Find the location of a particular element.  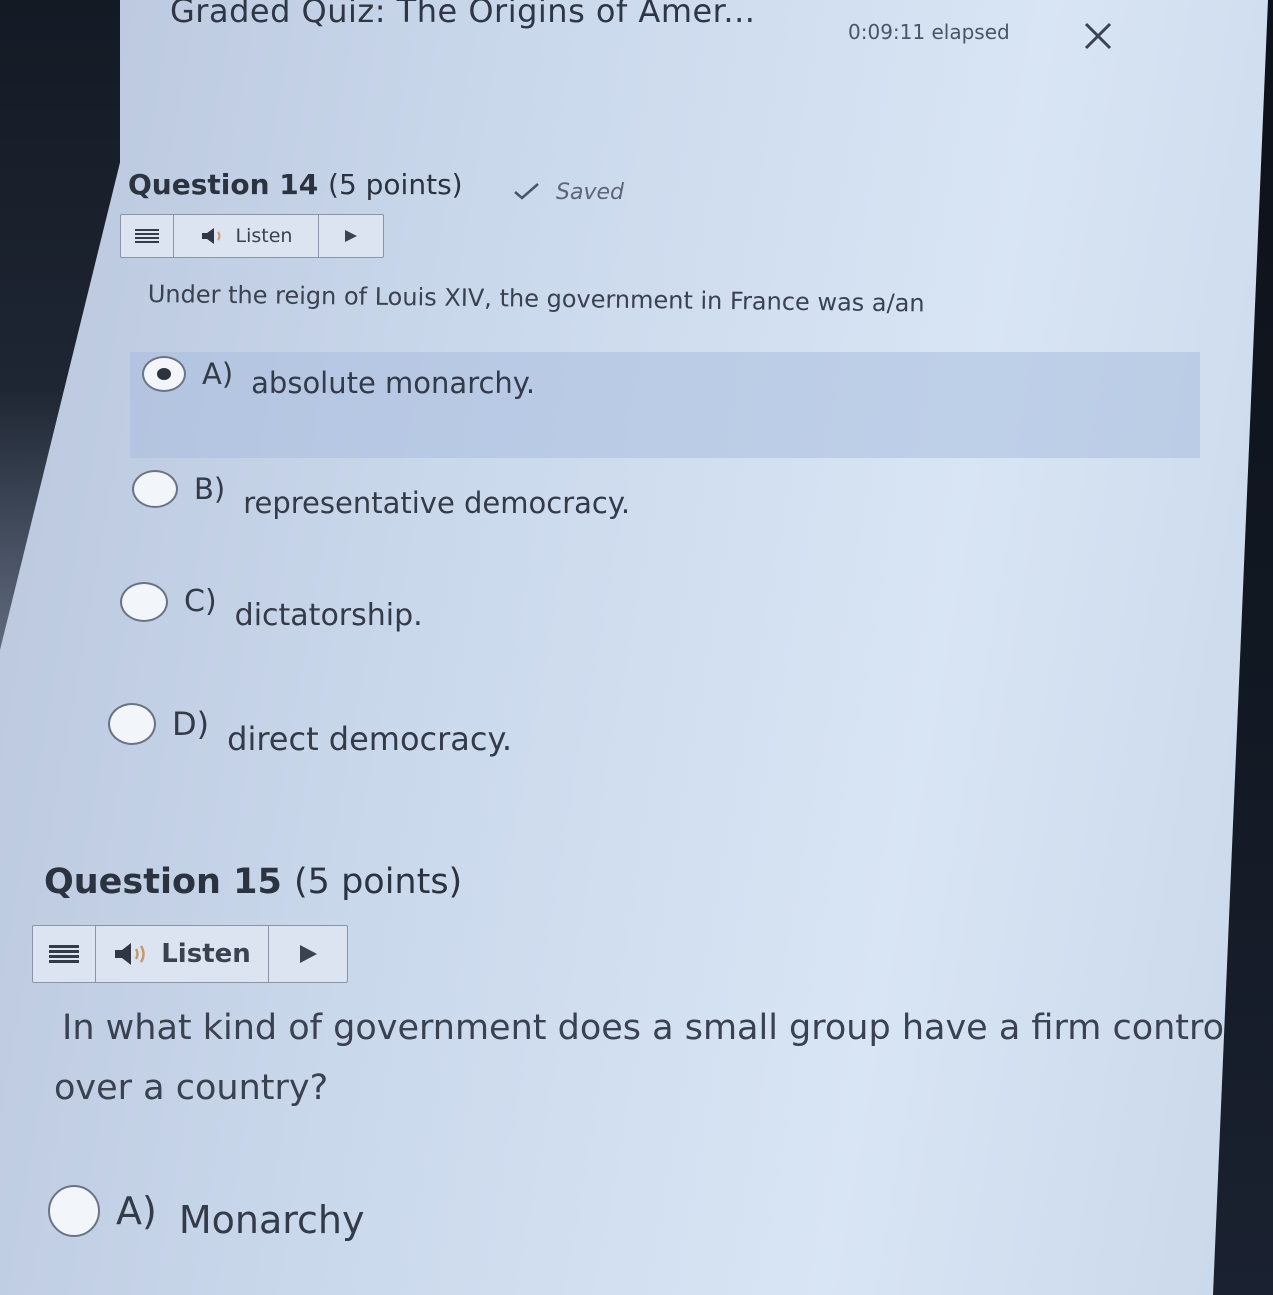

option-text: Monarchy is located at coordinates (271, 1220).